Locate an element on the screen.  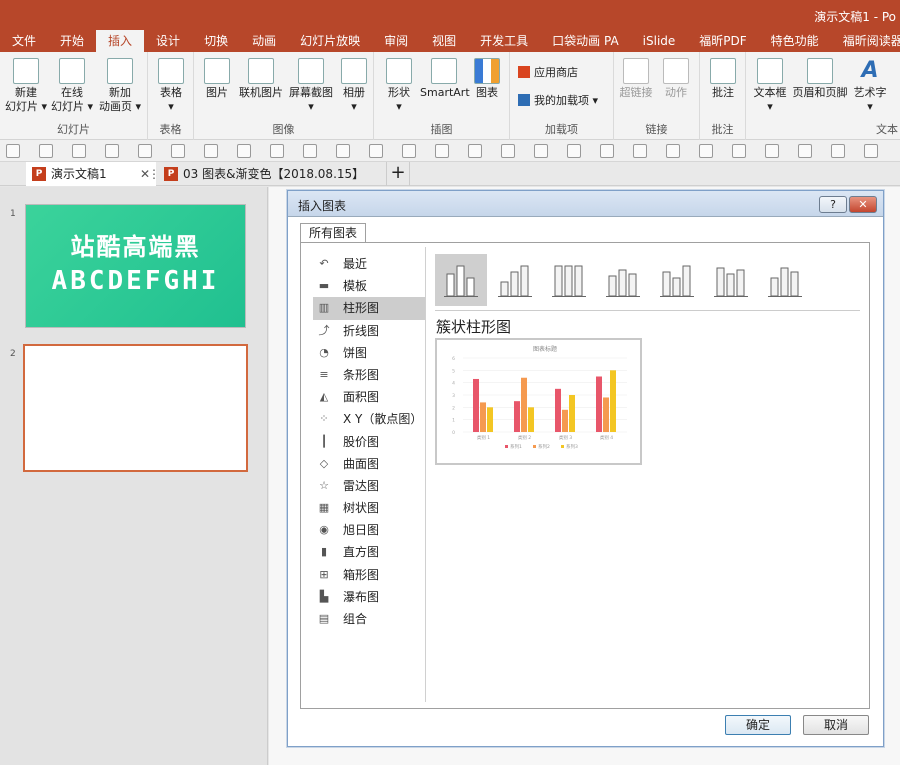
menu-tab-1: 开始 is located at coordinates (72, 41).